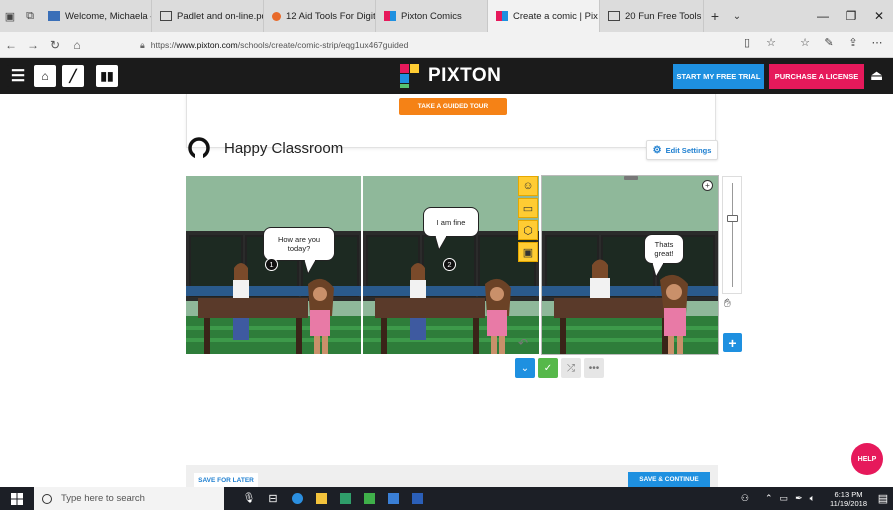 This screenshot has height=510, width=893. I want to click on new-tab-icon: +, so click(715, 16).